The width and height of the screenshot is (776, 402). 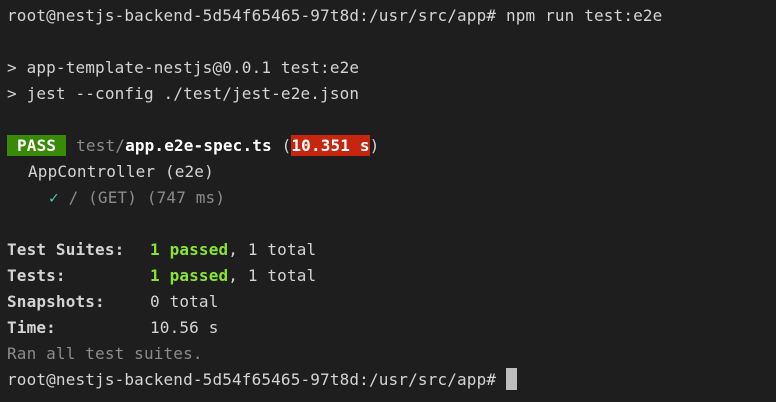 What do you see at coordinates (54, 197) in the screenshot?
I see `check-icon: ✓` at bounding box center [54, 197].